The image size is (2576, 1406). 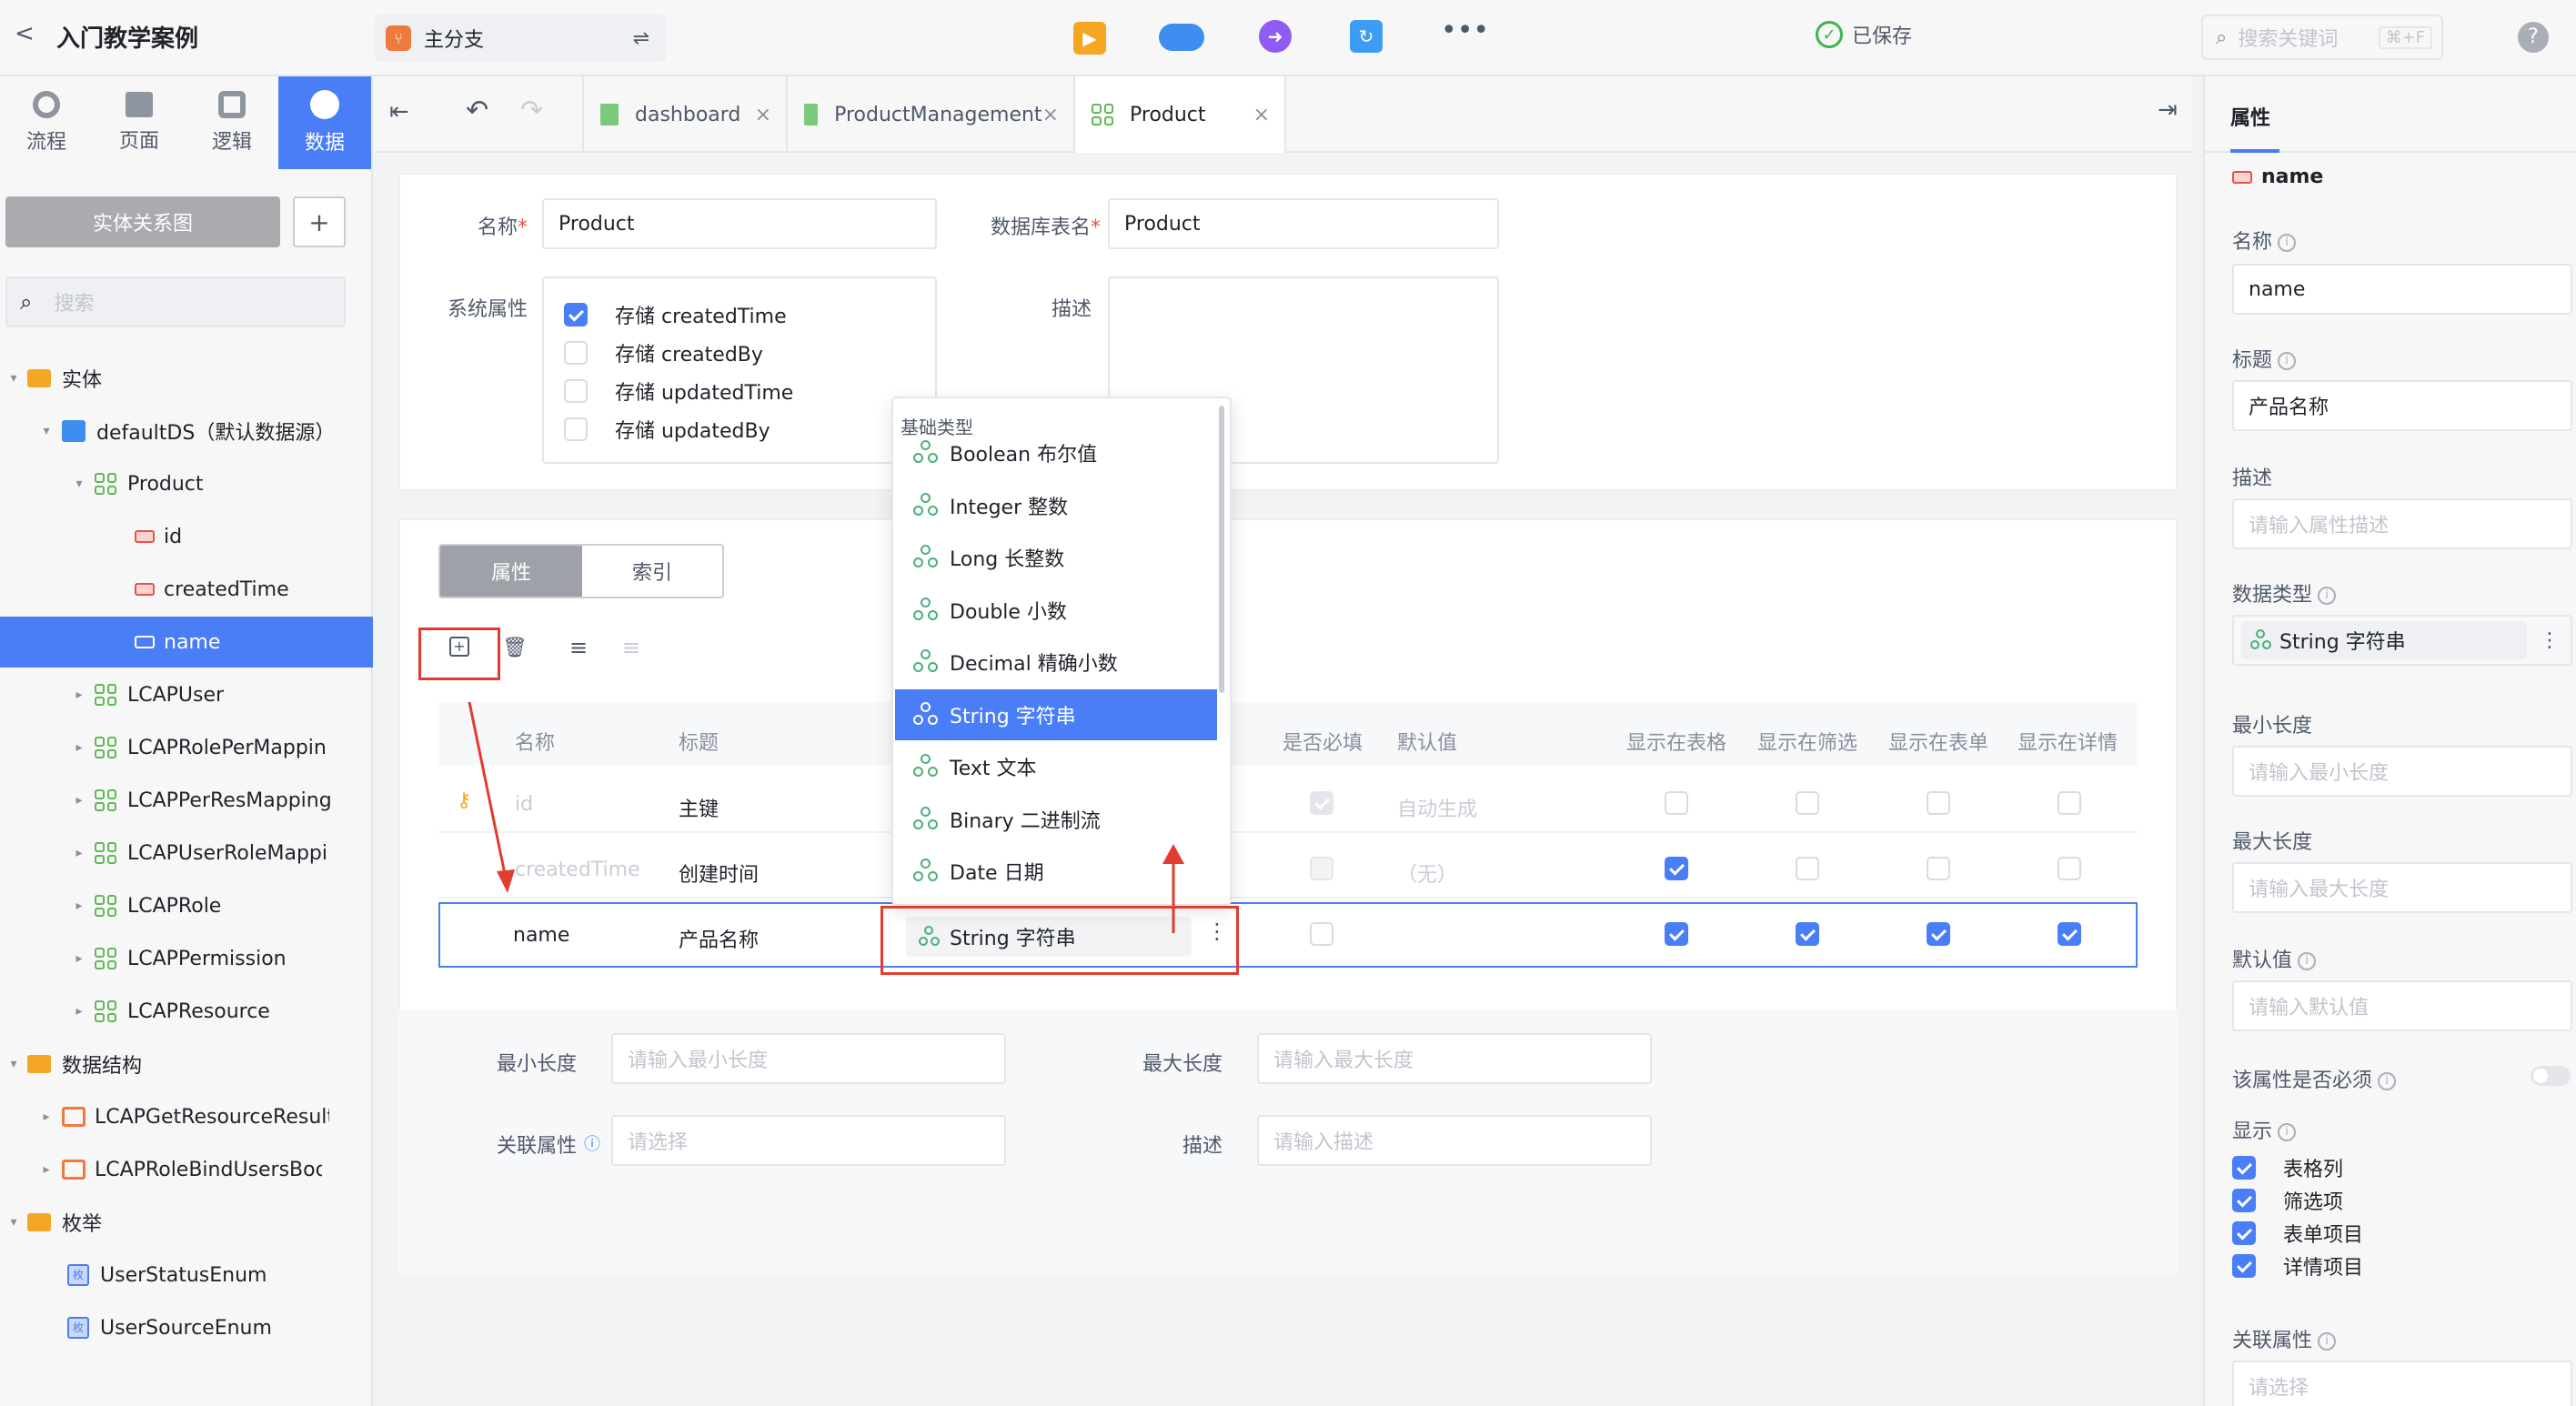 I want to click on panel-prop-header: name, so click(x=2277, y=177).